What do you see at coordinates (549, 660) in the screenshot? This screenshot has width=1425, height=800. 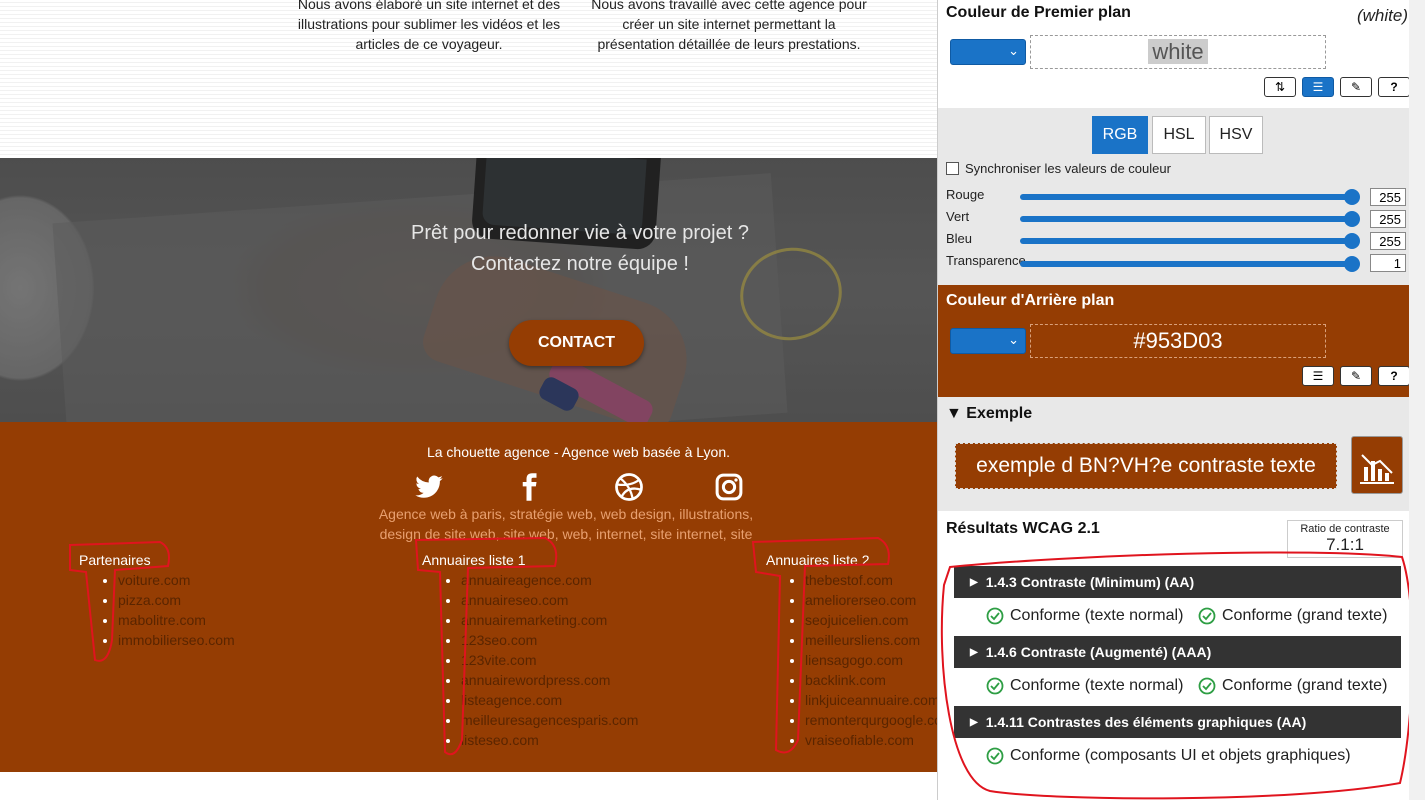 I see `list-item: 123vite.com` at bounding box center [549, 660].